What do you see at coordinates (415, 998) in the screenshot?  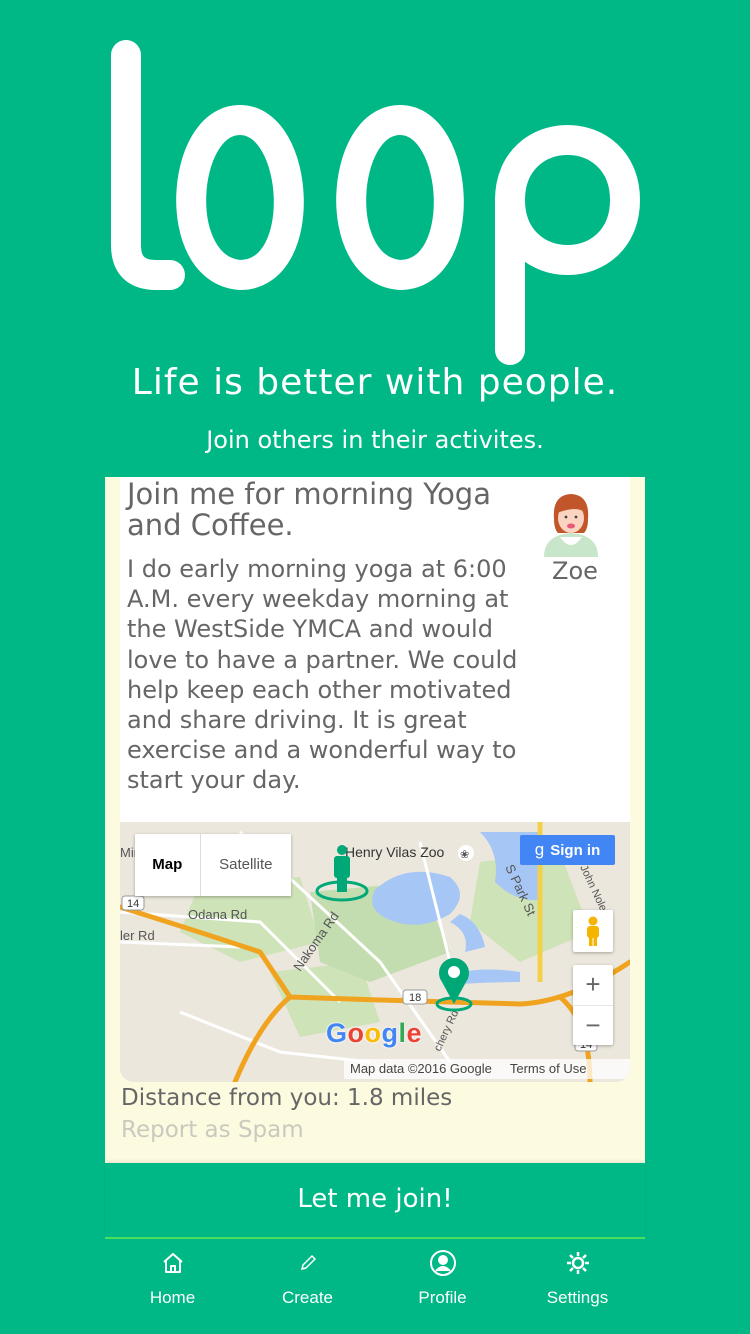 I see `svg-text: 18` at bounding box center [415, 998].